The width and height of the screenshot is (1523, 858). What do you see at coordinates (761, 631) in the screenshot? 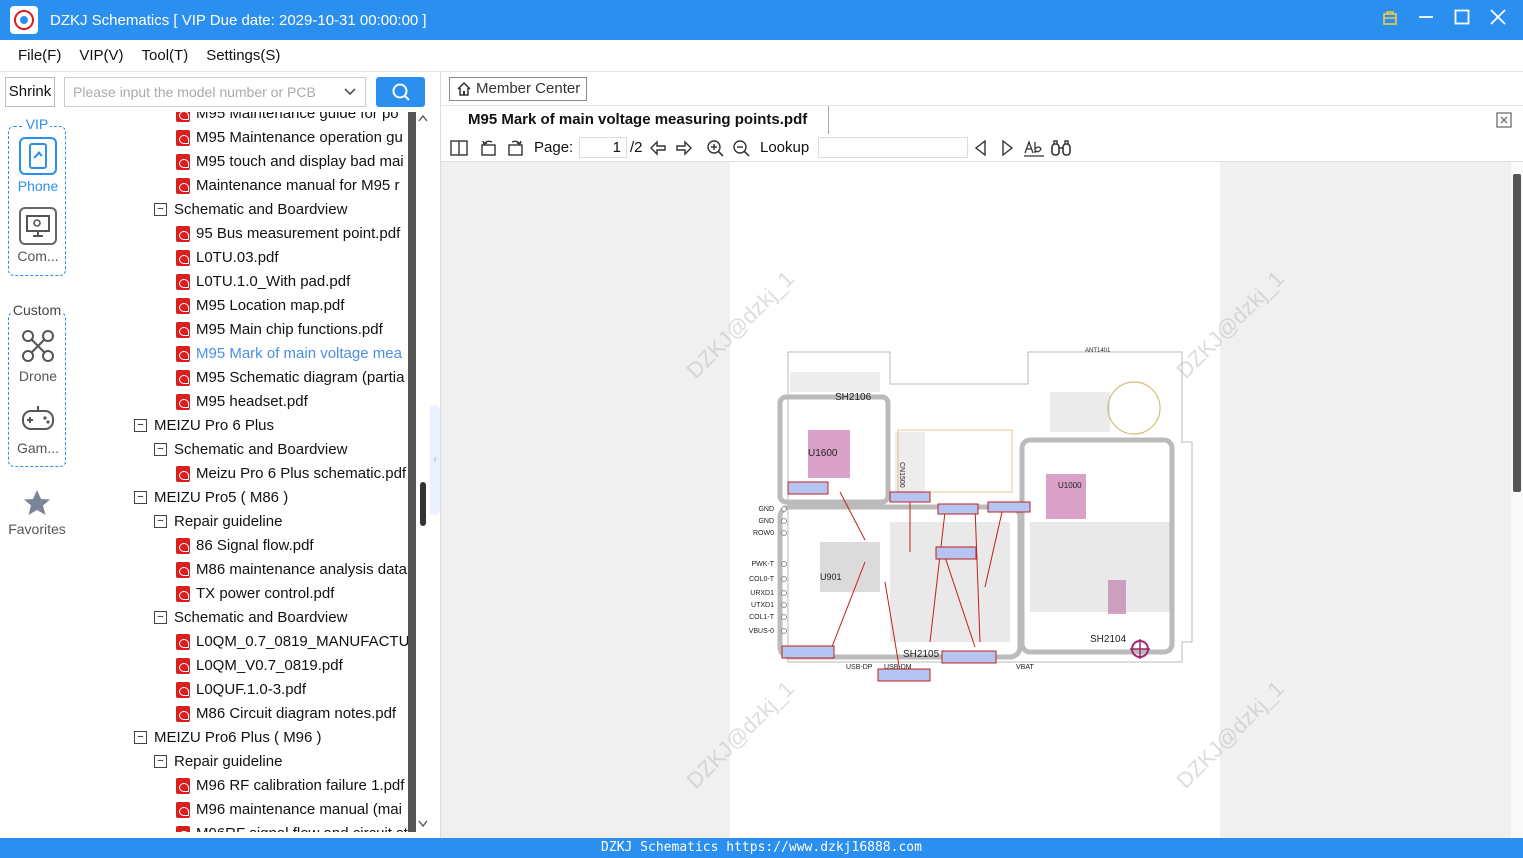
I see `board-label: VBUS-0` at bounding box center [761, 631].